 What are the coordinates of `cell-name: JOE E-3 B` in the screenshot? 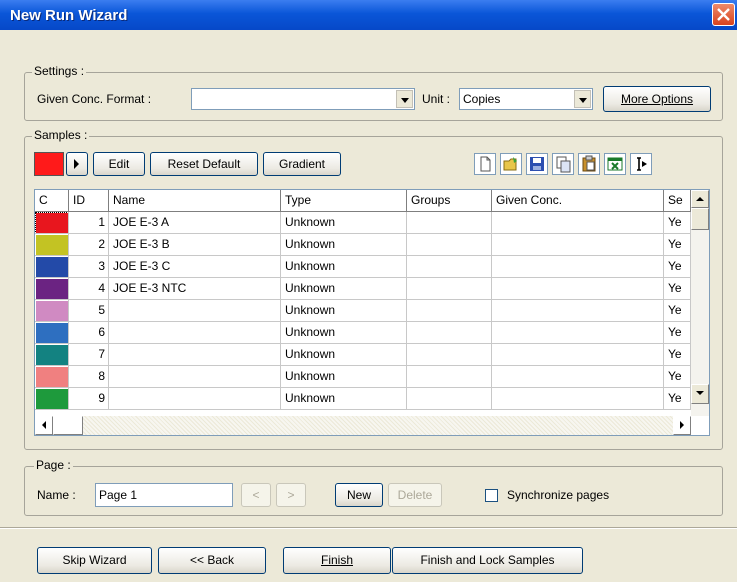 It's located at (195, 245).